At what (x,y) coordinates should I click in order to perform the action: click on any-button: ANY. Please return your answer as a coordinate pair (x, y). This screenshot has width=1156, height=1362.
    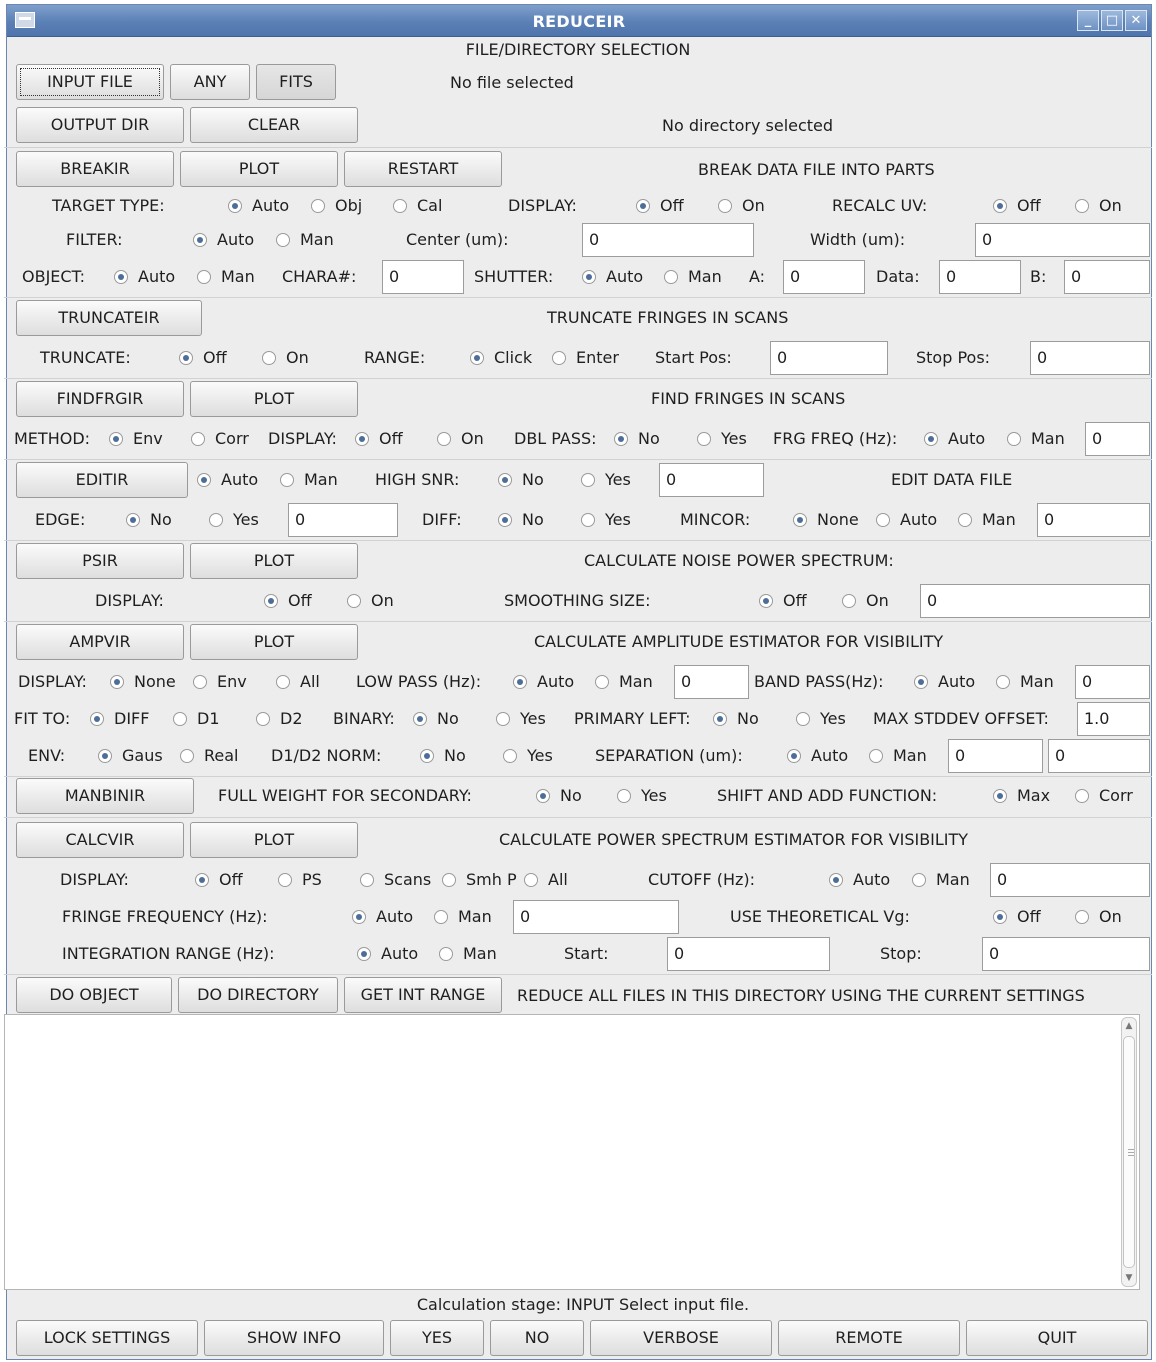
    Looking at the image, I should click on (210, 82).